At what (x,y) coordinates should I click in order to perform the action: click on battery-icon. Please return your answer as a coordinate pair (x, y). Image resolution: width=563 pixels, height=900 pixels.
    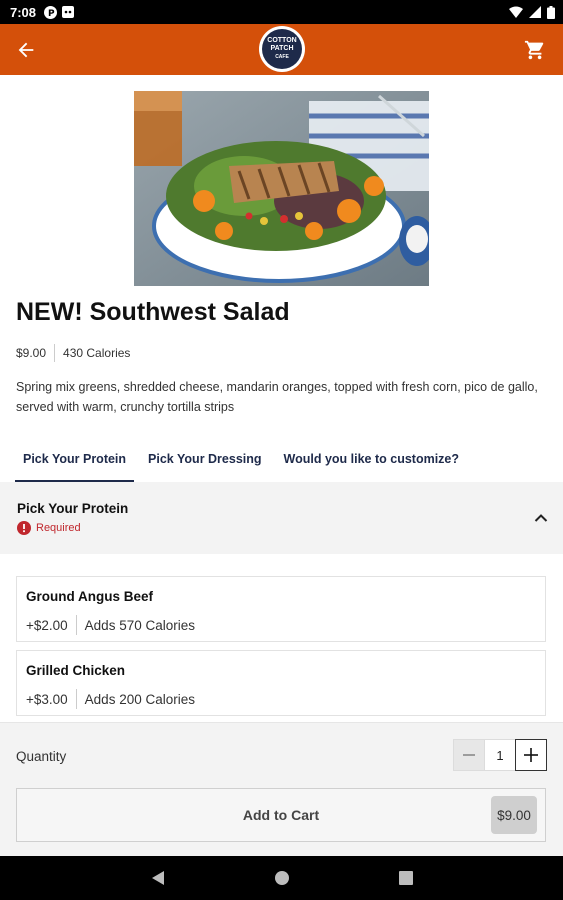
    Looking at the image, I should click on (551, 12).